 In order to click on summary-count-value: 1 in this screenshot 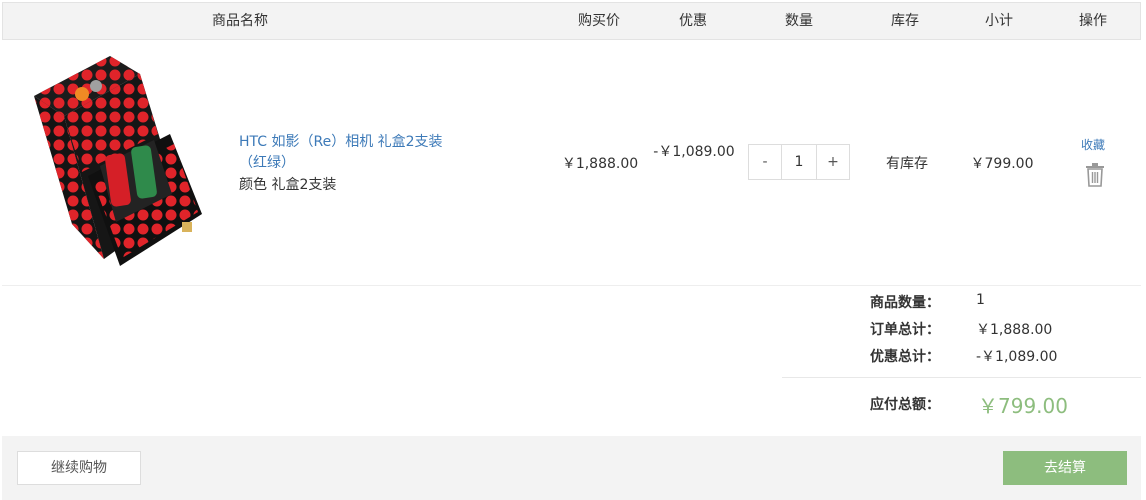, I will do `click(980, 300)`.